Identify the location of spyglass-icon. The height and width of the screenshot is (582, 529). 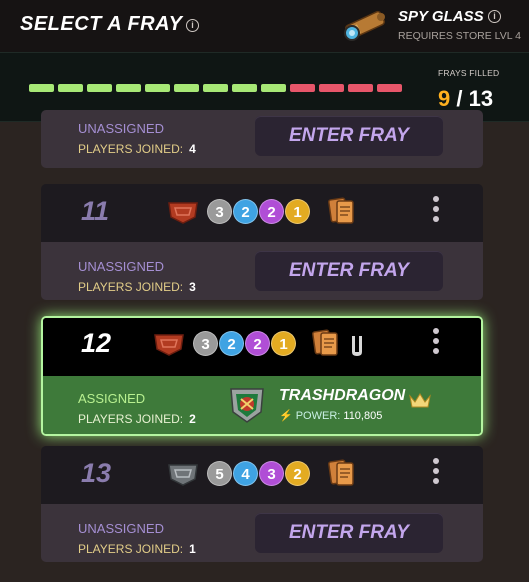
(364, 26).